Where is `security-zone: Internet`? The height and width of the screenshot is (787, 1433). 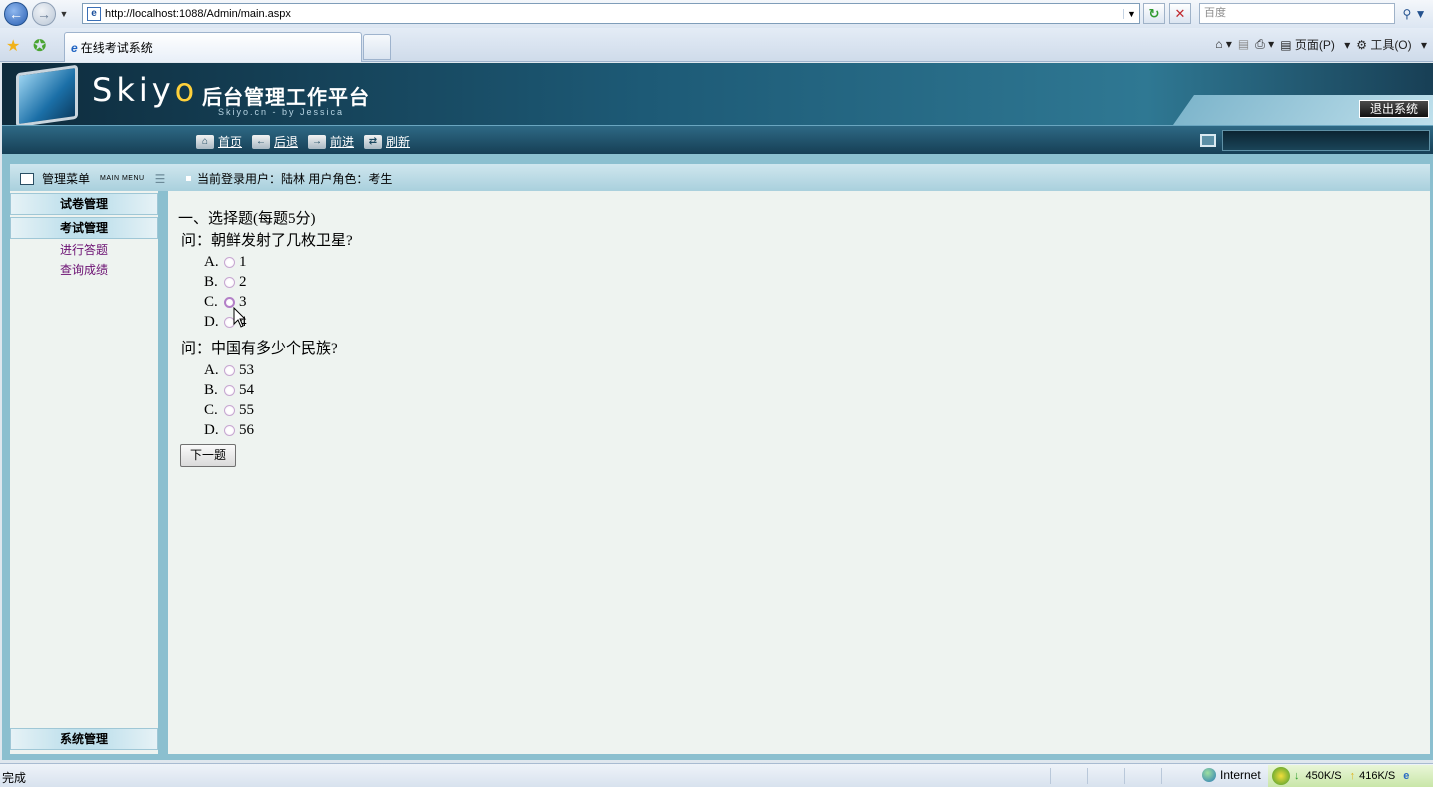
security-zone: Internet is located at coordinates (1231, 775).